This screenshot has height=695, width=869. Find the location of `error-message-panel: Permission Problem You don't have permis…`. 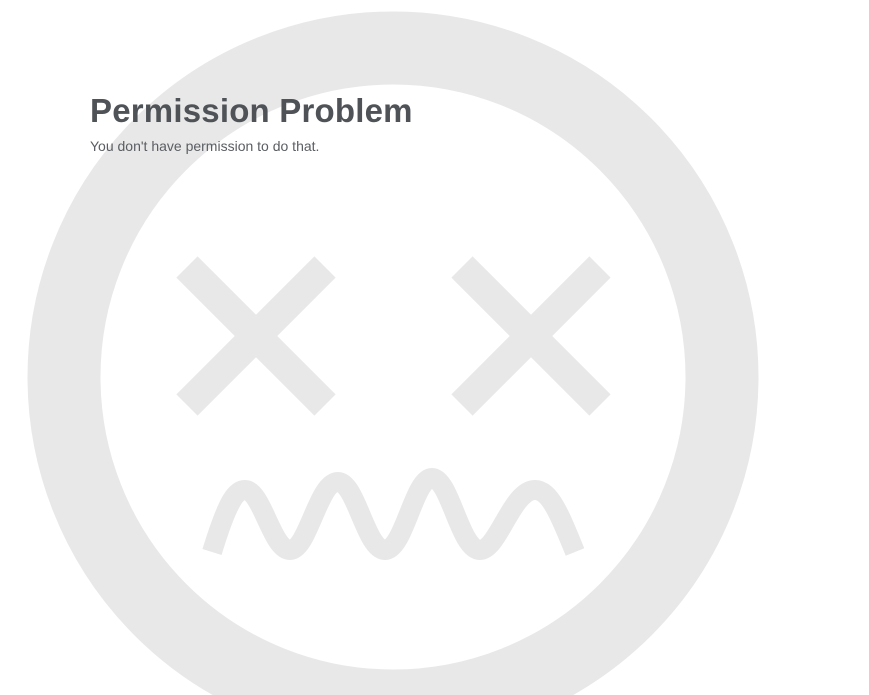

error-message-panel: Permission Problem You don't have permis… is located at coordinates (251, 123).